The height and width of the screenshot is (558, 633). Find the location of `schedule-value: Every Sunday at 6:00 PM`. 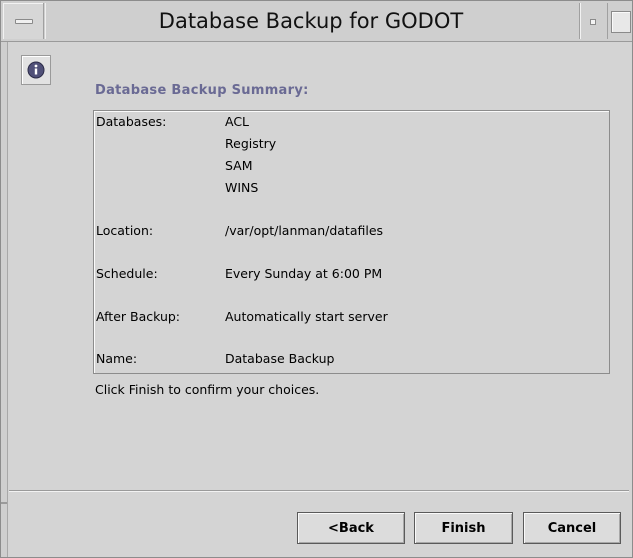

schedule-value: Every Sunday at 6:00 PM is located at coordinates (304, 273).